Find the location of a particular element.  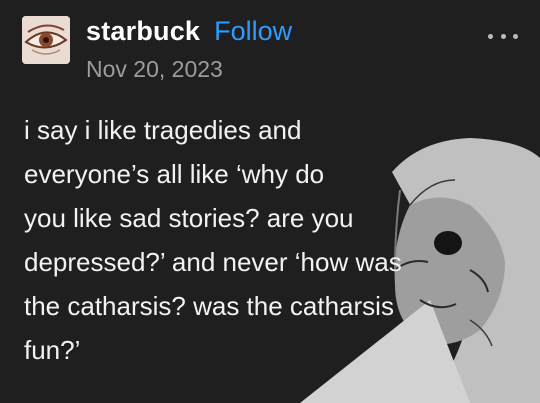

post-body-line: i say i like tragedies and is located at coordinates (163, 130).